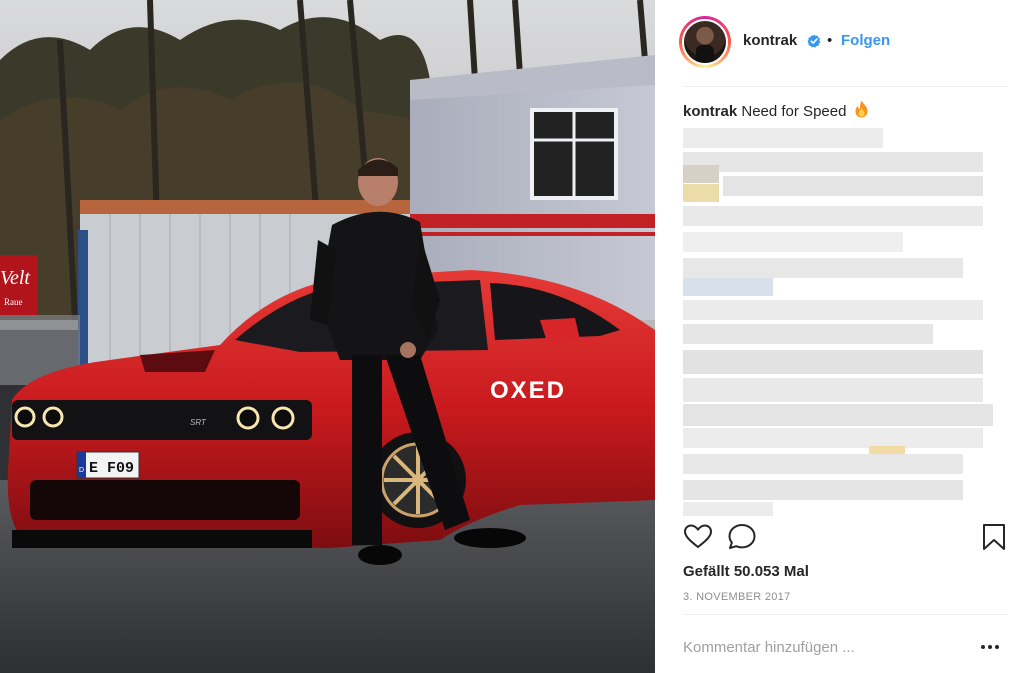 The image size is (1010, 673). What do you see at coordinates (81, 470) in the screenshot?
I see `plate-country: D` at bounding box center [81, 470].